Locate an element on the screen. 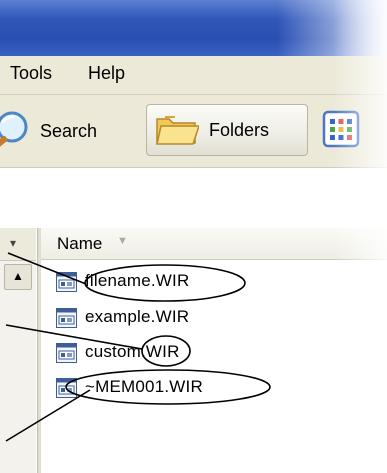 The height and width of the screenshot is (473, 387). folder-tree-pane: ▾ ▲ is located at coordinates (18, 350).